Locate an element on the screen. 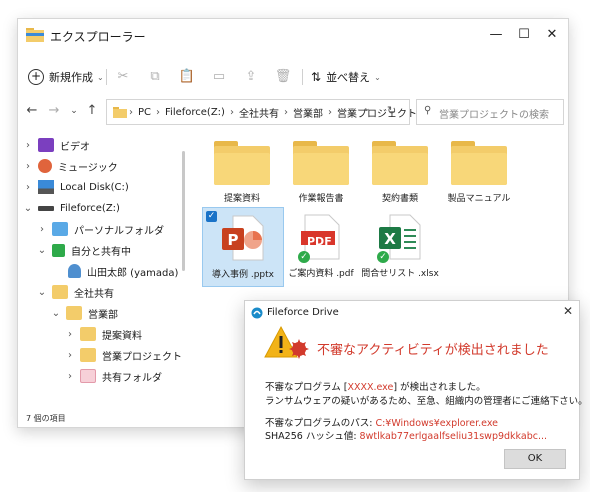 The height and width of the screenshot is (492, 590). delete-icon: 🗑 is located at coordinates (283, 77).